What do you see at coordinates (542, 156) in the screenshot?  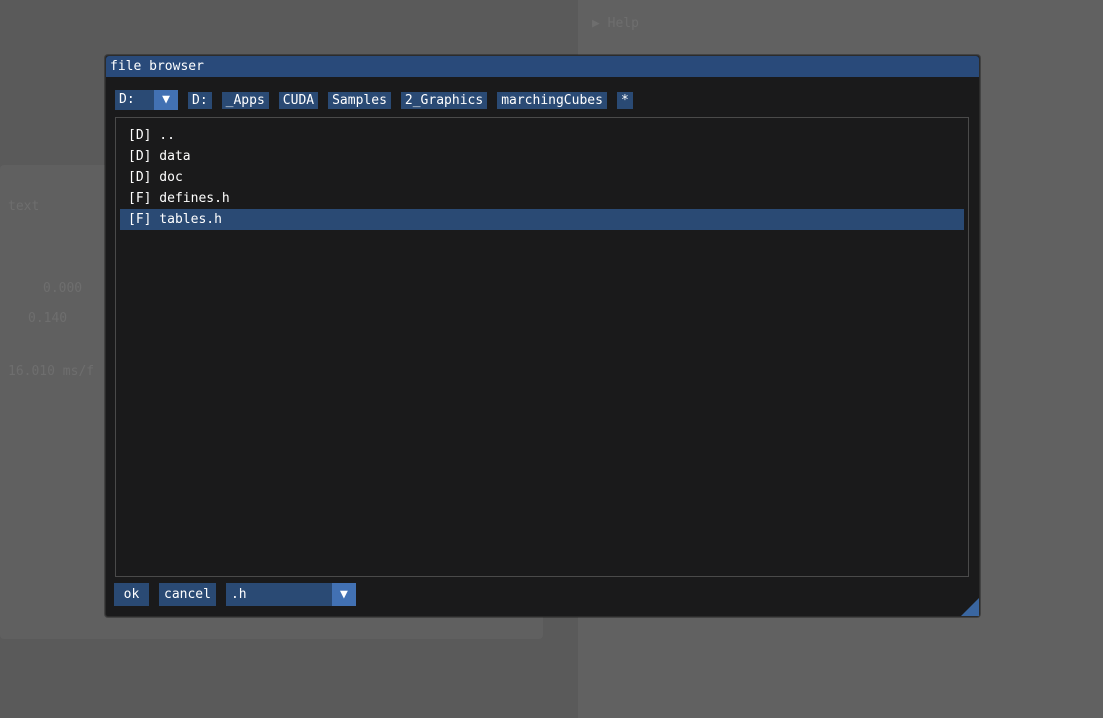 I see `list-item: [D] data` at bounding box center [542, 156].